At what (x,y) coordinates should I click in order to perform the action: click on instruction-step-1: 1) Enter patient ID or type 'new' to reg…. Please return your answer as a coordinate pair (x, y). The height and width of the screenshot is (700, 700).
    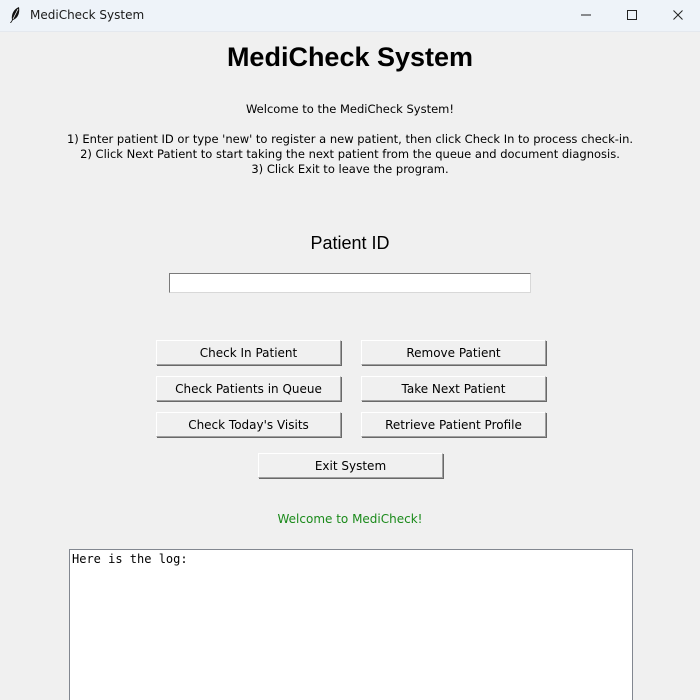
    Looking at the image, I should click on (350, 139).